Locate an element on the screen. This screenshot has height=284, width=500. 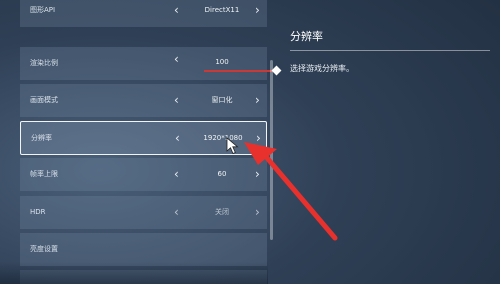
bottom-decoration is located at coordinates (134, 273).